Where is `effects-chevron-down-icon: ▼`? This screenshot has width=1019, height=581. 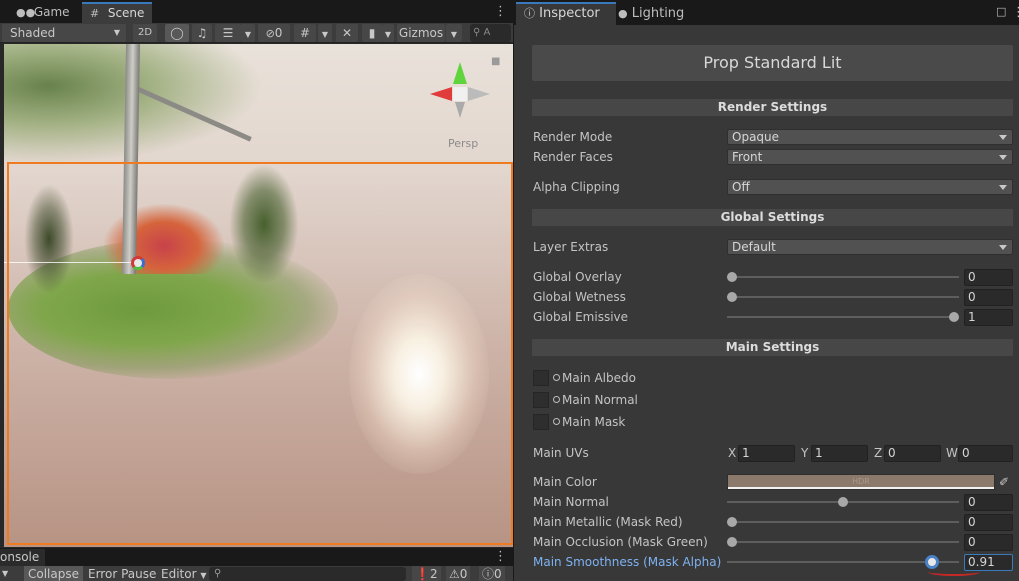 effects-chevron-down-icon: ▼ is located at coordinates (248, 33).